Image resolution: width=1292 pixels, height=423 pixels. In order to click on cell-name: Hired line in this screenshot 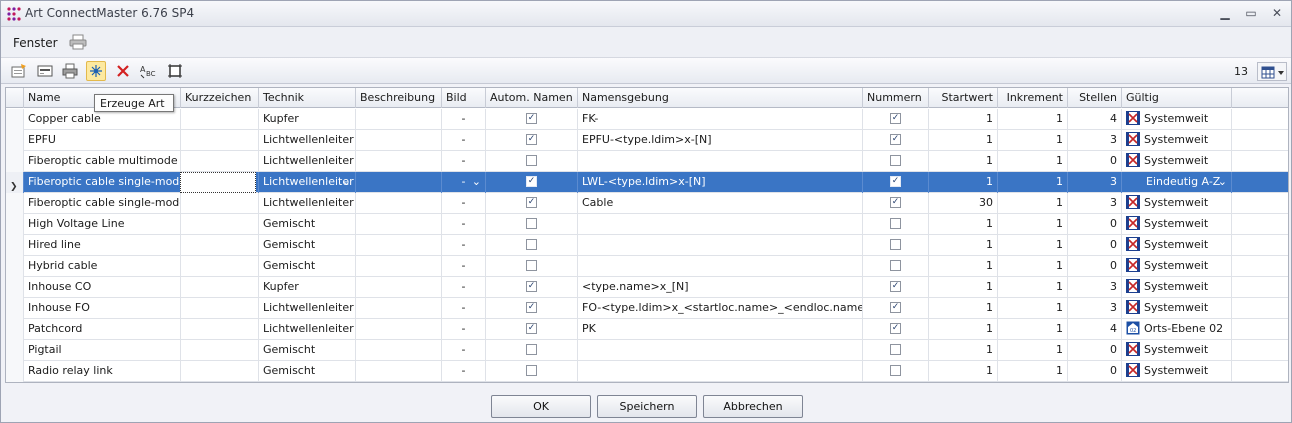, I will do `click(102, 245)`.